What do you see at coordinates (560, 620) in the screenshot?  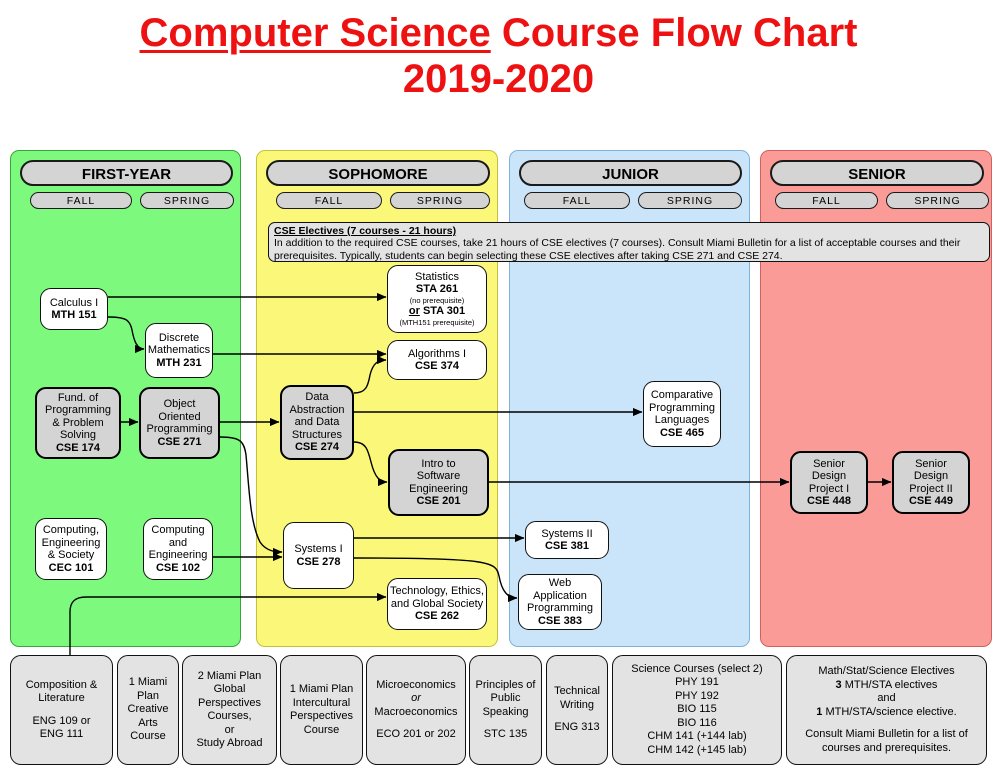 I see `course-code: CSE 383` at bounding box center [560, 620].